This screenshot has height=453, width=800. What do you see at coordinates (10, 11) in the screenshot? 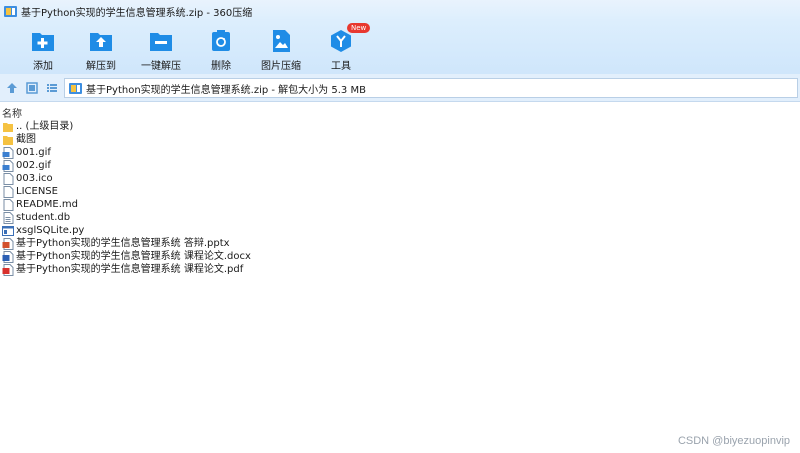
I see `app-logo-icon` at bounding box center [10, 11].